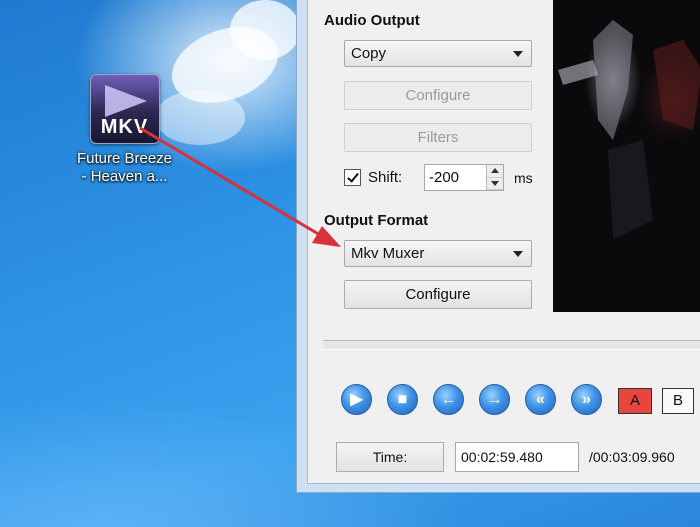  Describe the element at coordinates (326, 236) in the screenshot. I see `annotation-arrow-head` at that location.